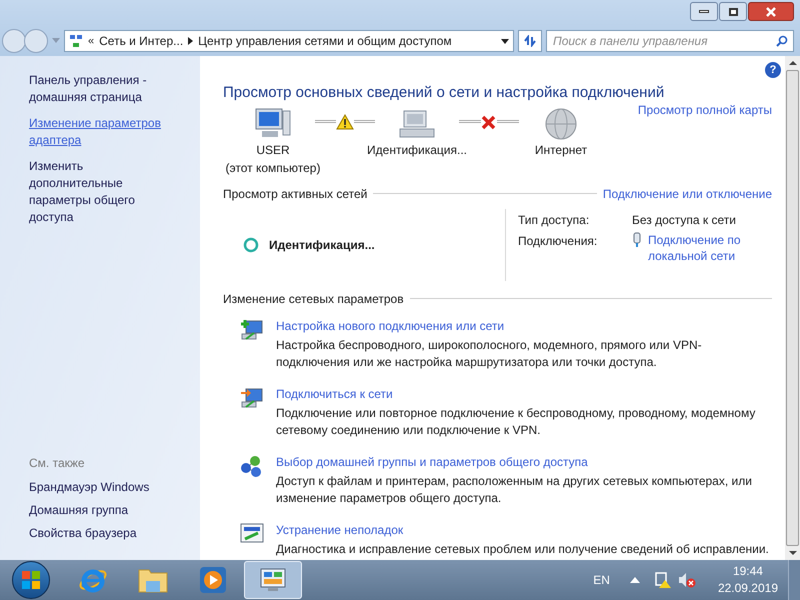 This screenshot has height=600, width=800. Describe the element at coordinates (561, 123) in the screenshot. I see `globe-icon` at that location.